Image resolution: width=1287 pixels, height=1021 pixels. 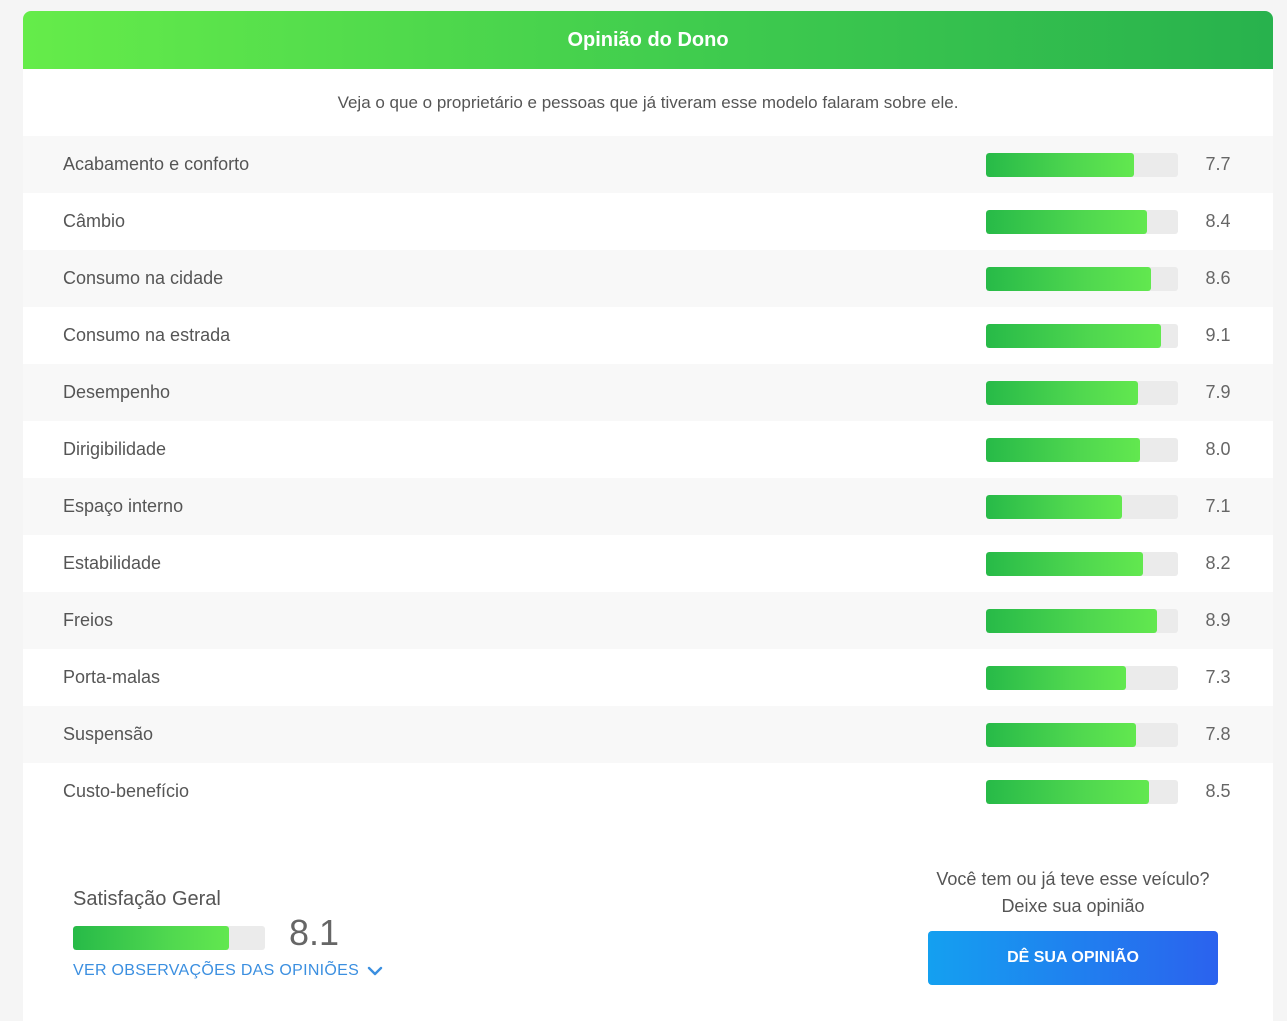 I want to click on rating-row: Acabamento e conforto 7.7, so click(x=648, y=164).